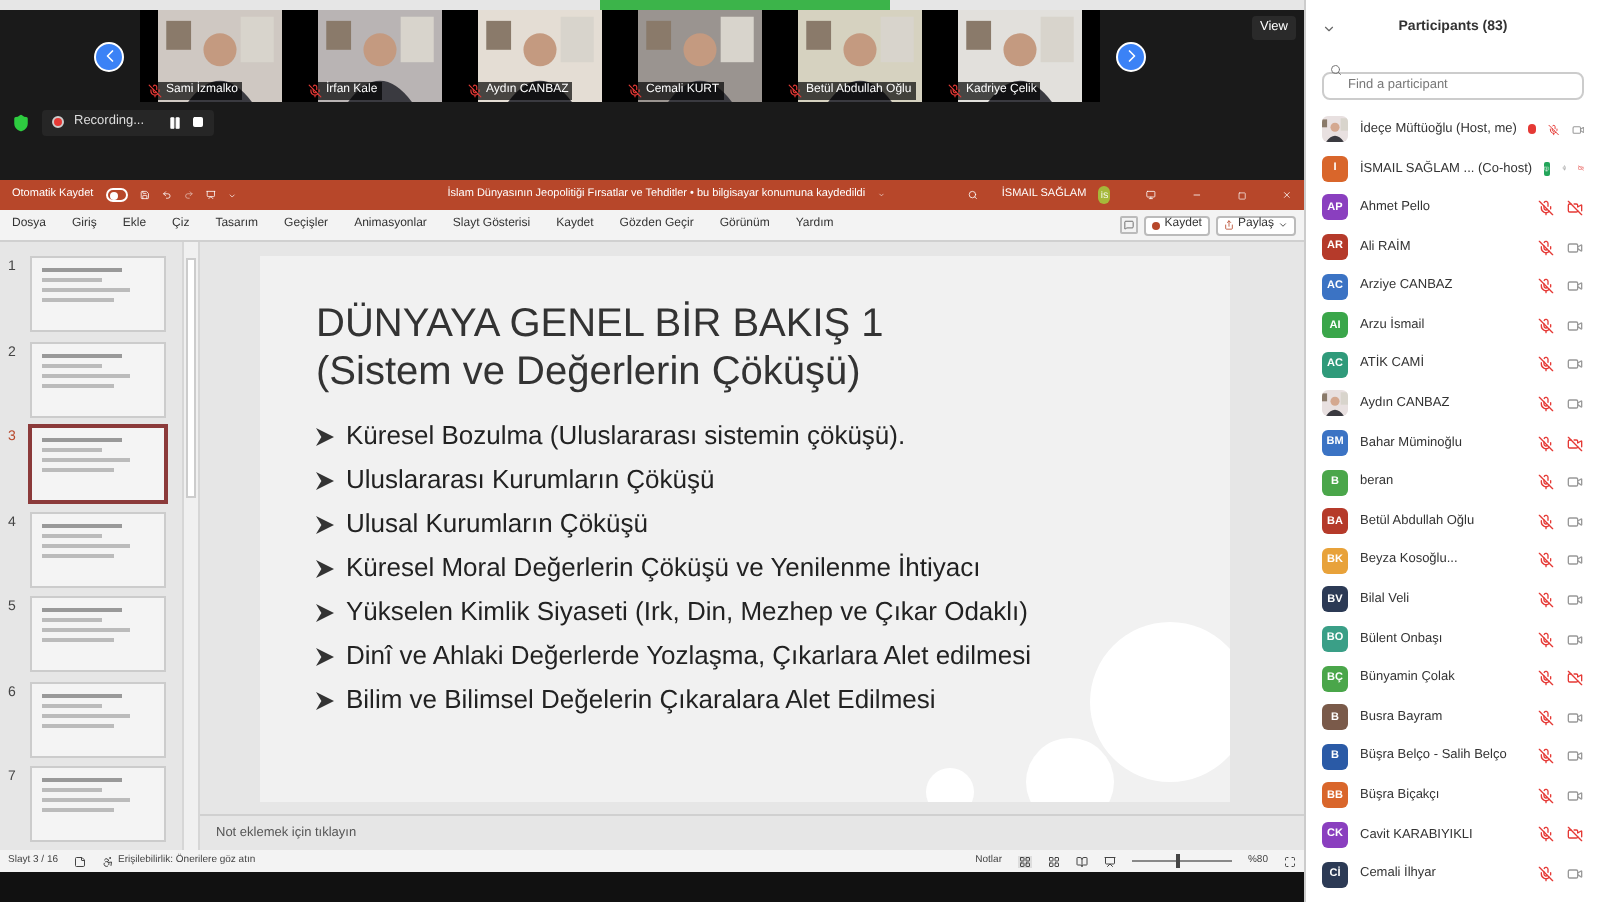  What do you see at coordinates (530, 480) in the screenshot?
I see `bullet-text: Uluslararası Kurumların Çöküşü` at bounding box center [530, 480].